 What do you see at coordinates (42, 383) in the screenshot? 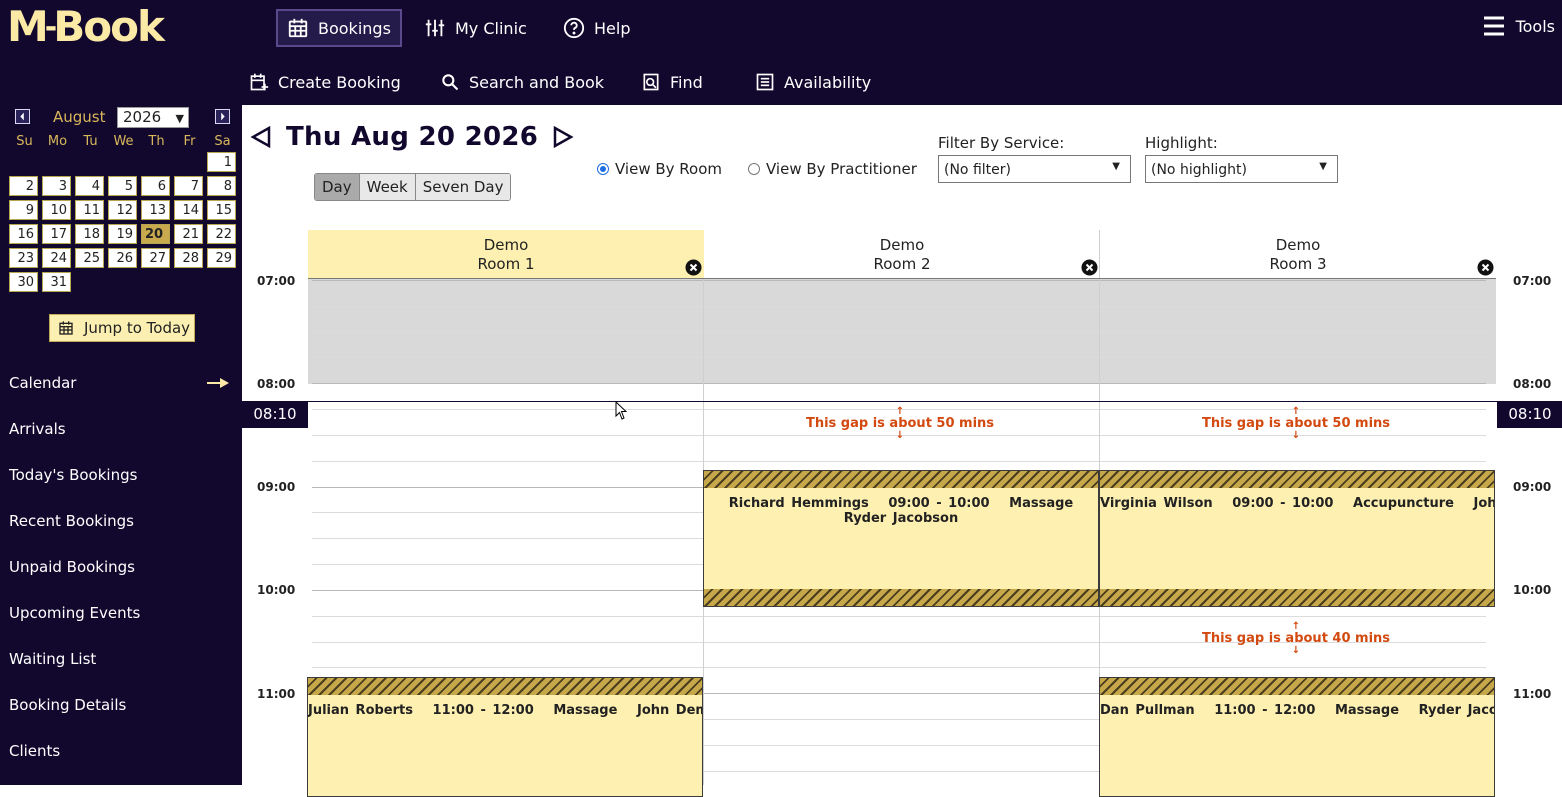
I see `sidebar-item-calendar: Calendar` at bounding box center [42, 383].